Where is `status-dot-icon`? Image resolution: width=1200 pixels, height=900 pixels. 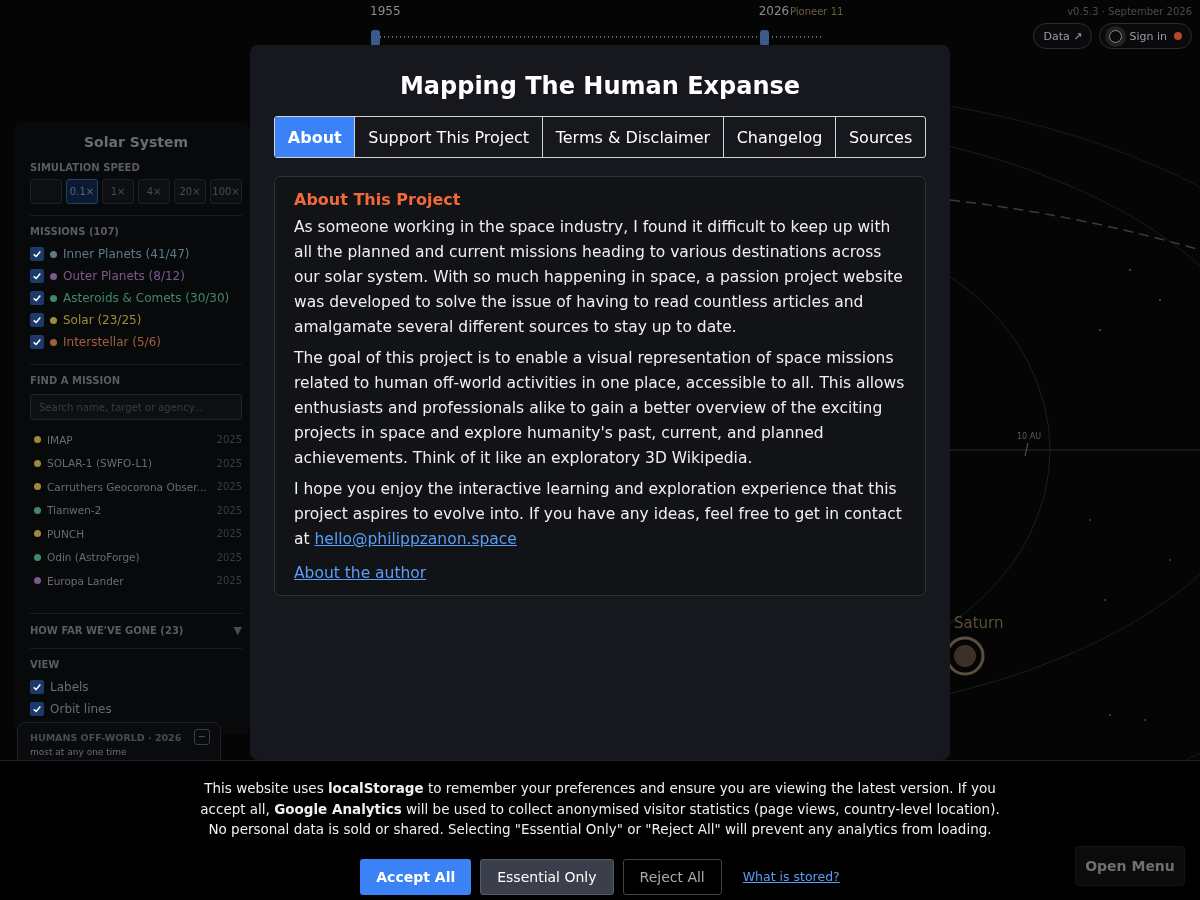 status-dot-icon is located at coordinates (1178, 36).